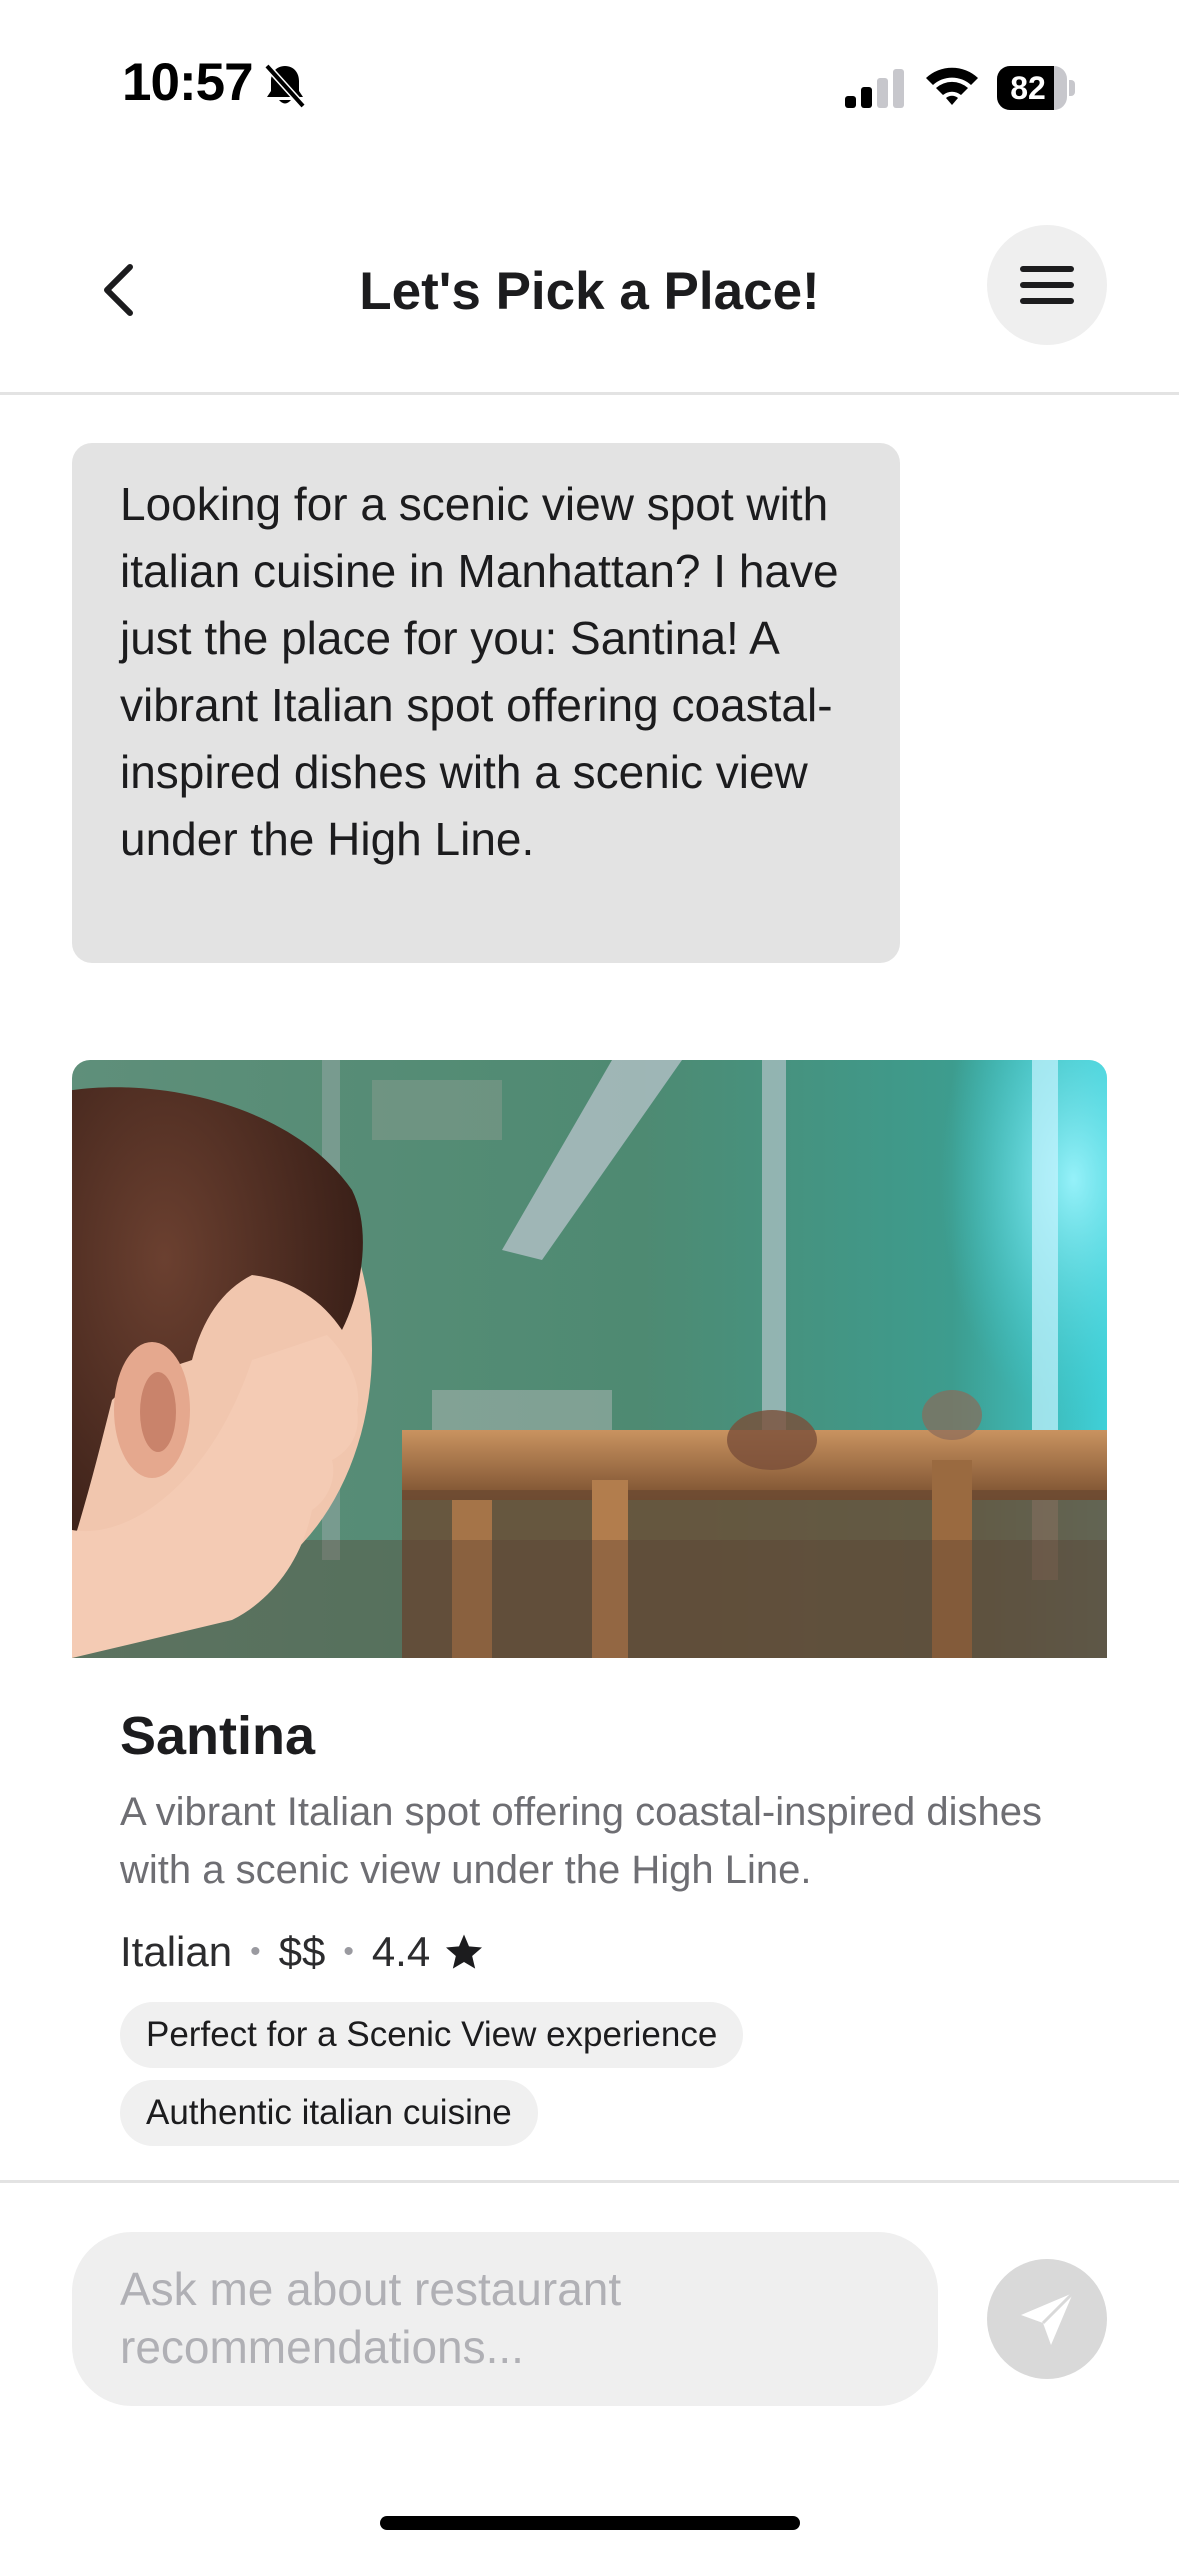 The height and width of the screenshot is (2556, 1179). Describe the element at coordinates (329, 2113) in the screenshot. I see `tag-italian-cuisine: Authentic italian cuisine` at that location.